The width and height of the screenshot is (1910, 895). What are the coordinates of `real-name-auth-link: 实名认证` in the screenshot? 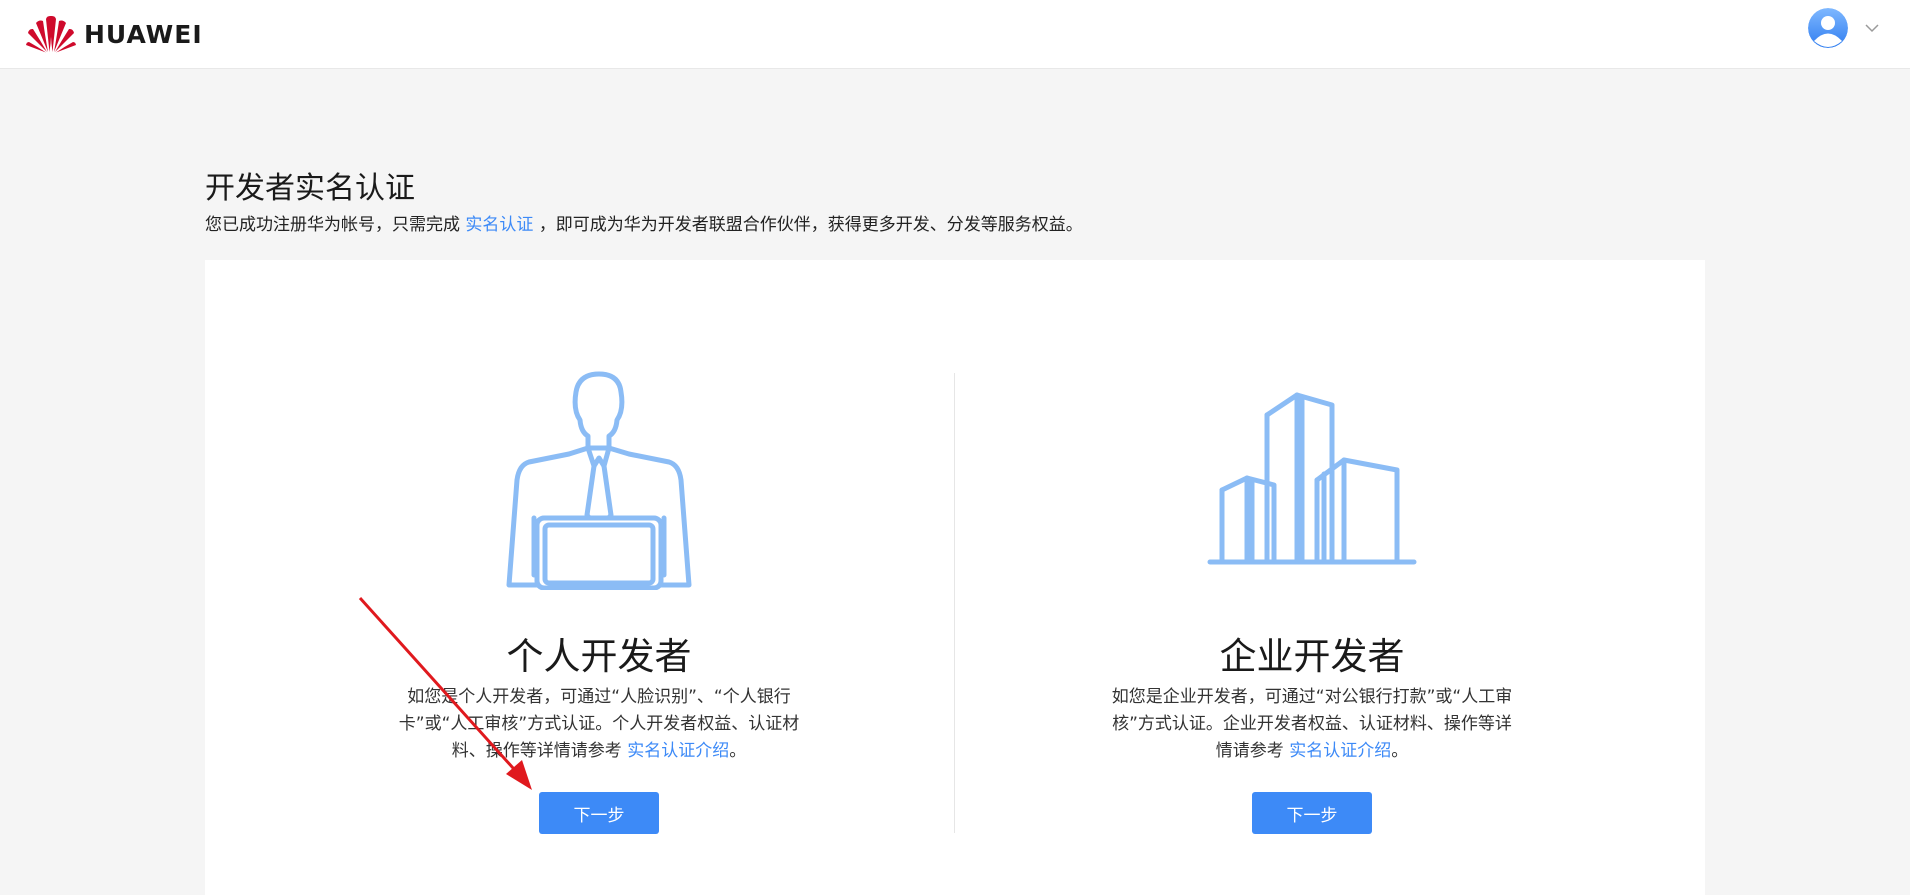 It's located at (499, 225).